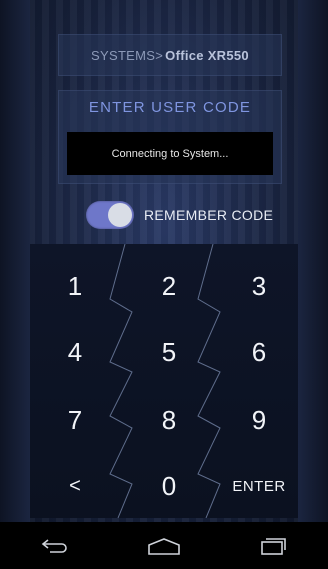  Describe the element at coordinates (75, 286) in the screenshot. I see `key-1: 1` at that location.